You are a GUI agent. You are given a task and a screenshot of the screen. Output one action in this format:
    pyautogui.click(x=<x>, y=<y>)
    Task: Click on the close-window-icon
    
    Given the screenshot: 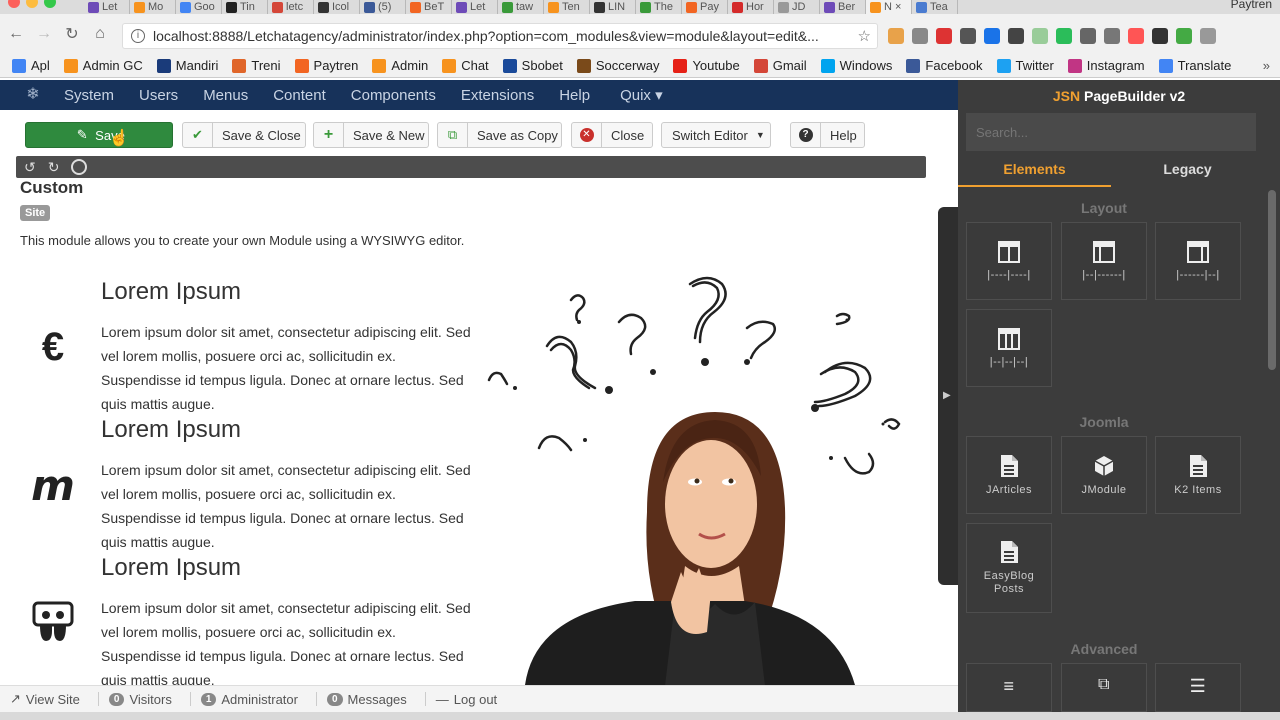 What is the action you would take?
    pyautogui.click(x=14, y=4)
    